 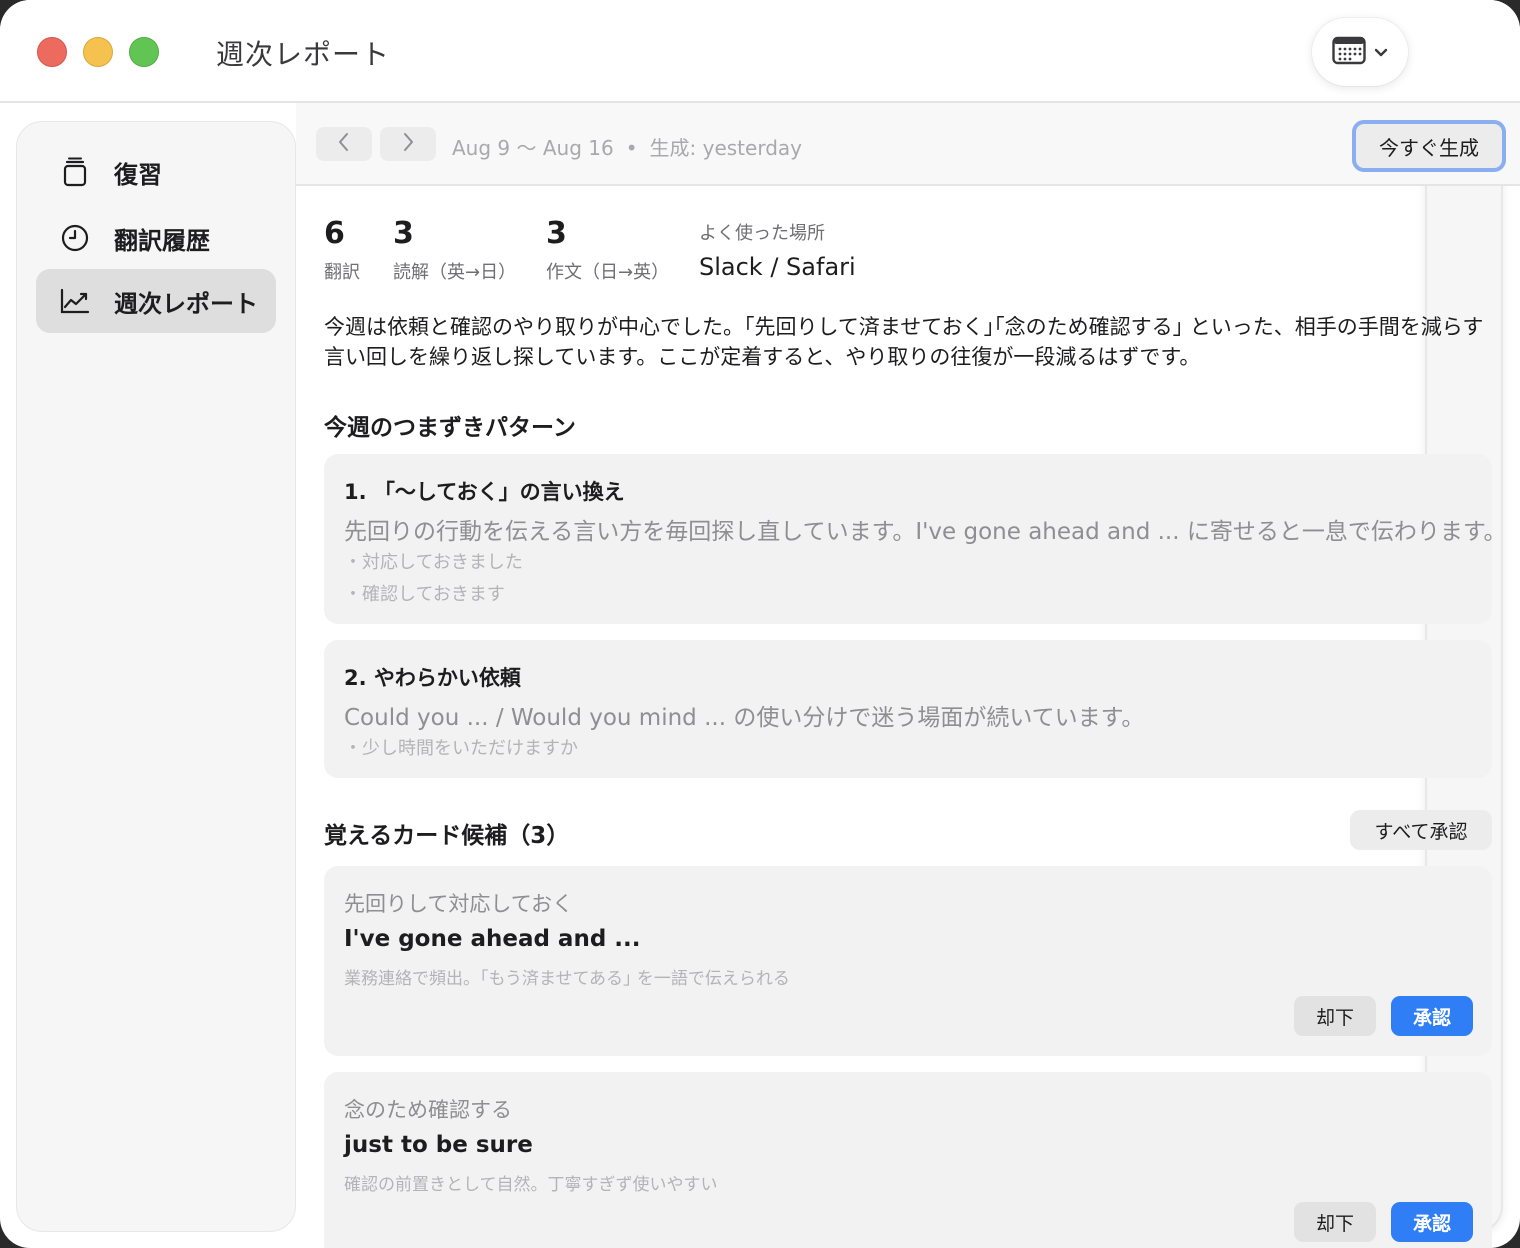 I want to click on sidebar-item-history: 翻訳履歴, so click(x=156, y=238).